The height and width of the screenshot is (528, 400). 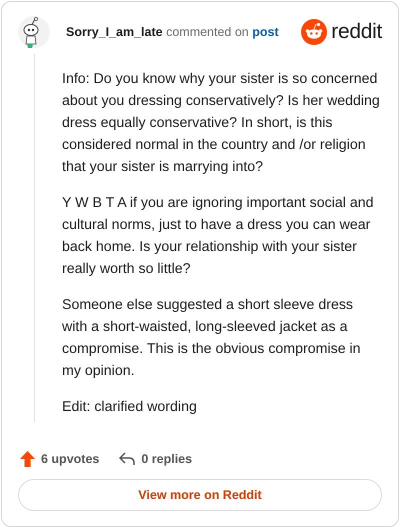 I want to click on action-text: commented on, so click(x=207, y=32).